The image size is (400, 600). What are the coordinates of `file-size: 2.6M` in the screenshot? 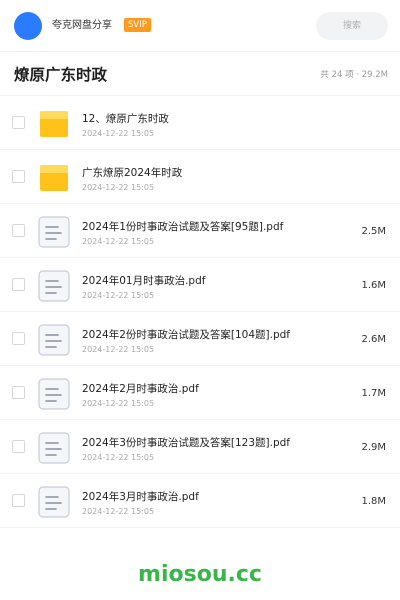 It's located at (373, 339).